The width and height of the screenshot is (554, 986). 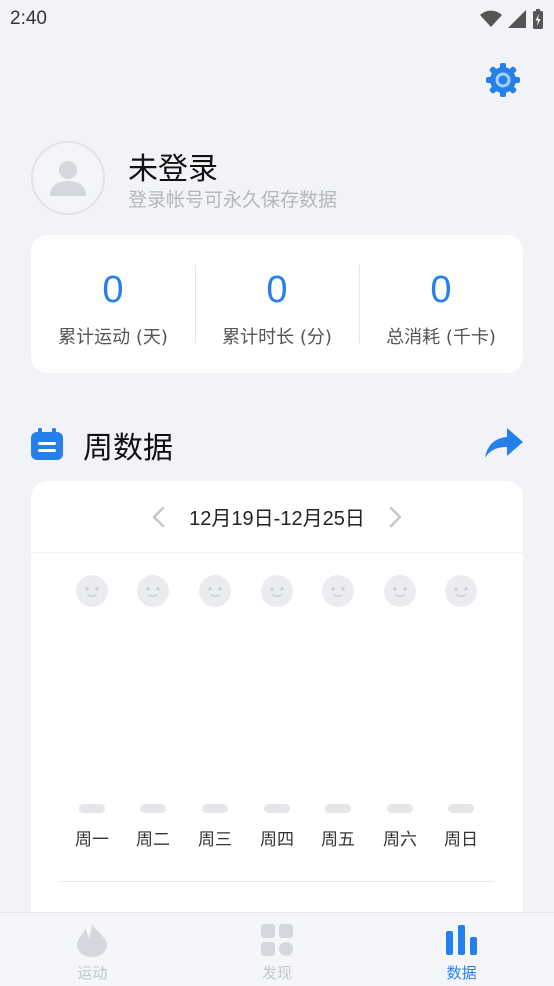 What do you see at coordinates (128, 448) in the screenshot?
I see `week-title: 周数据` at bounding box center [128, 448].